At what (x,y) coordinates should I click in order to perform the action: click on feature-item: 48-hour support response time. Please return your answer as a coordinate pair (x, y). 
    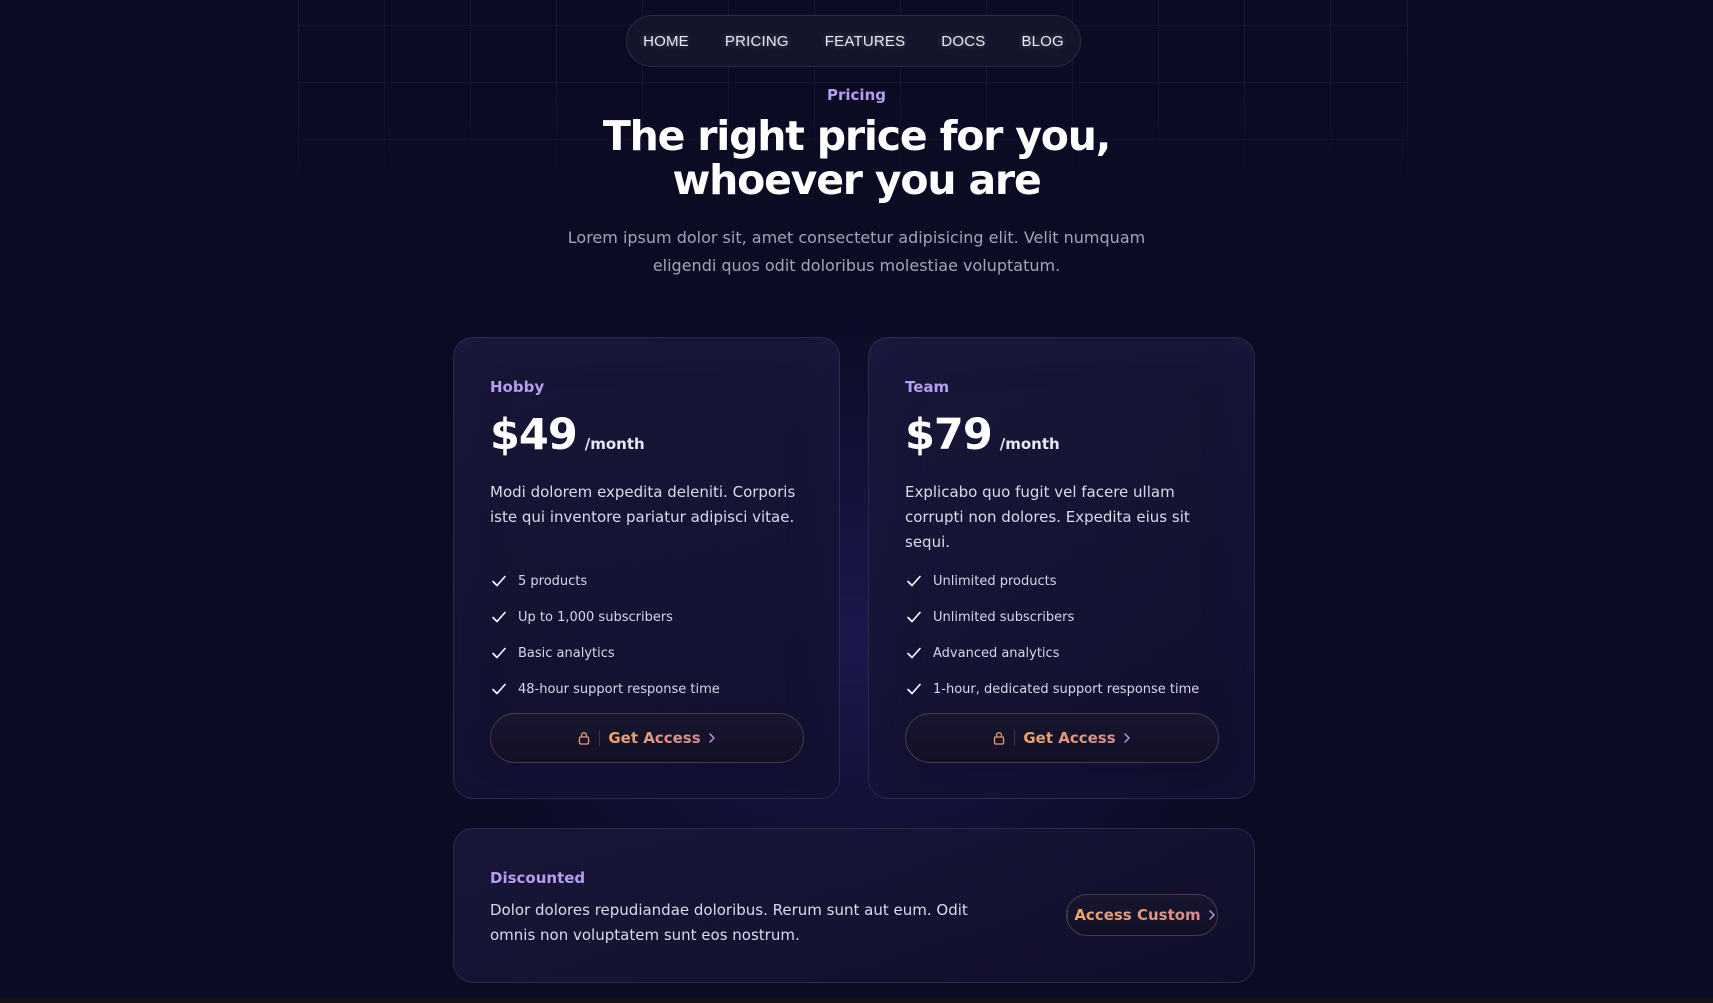
    Looking at the image, I should click on (605, 689).